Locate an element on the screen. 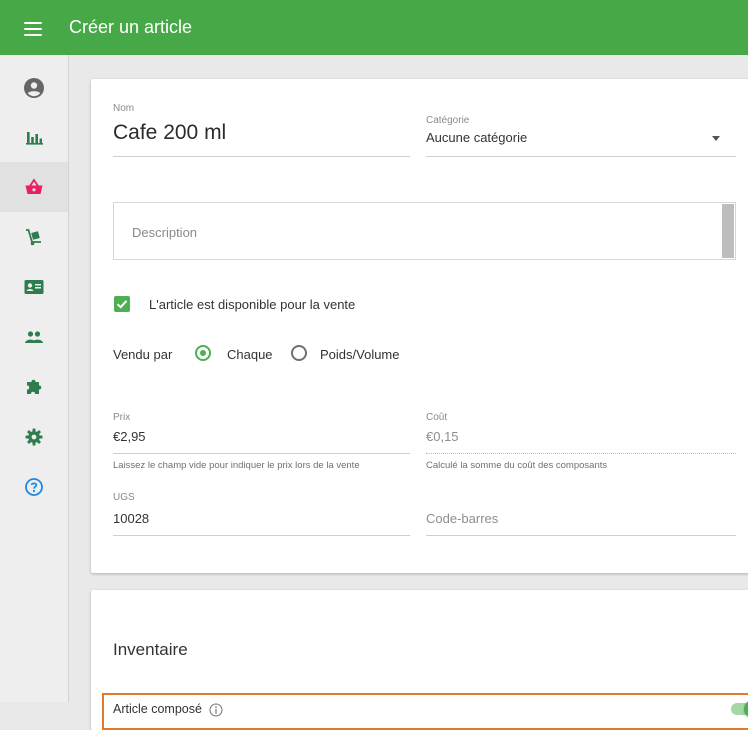 The width and height of the screenshot is (748, 730). cost-underline is located at coordinates (581, 453).